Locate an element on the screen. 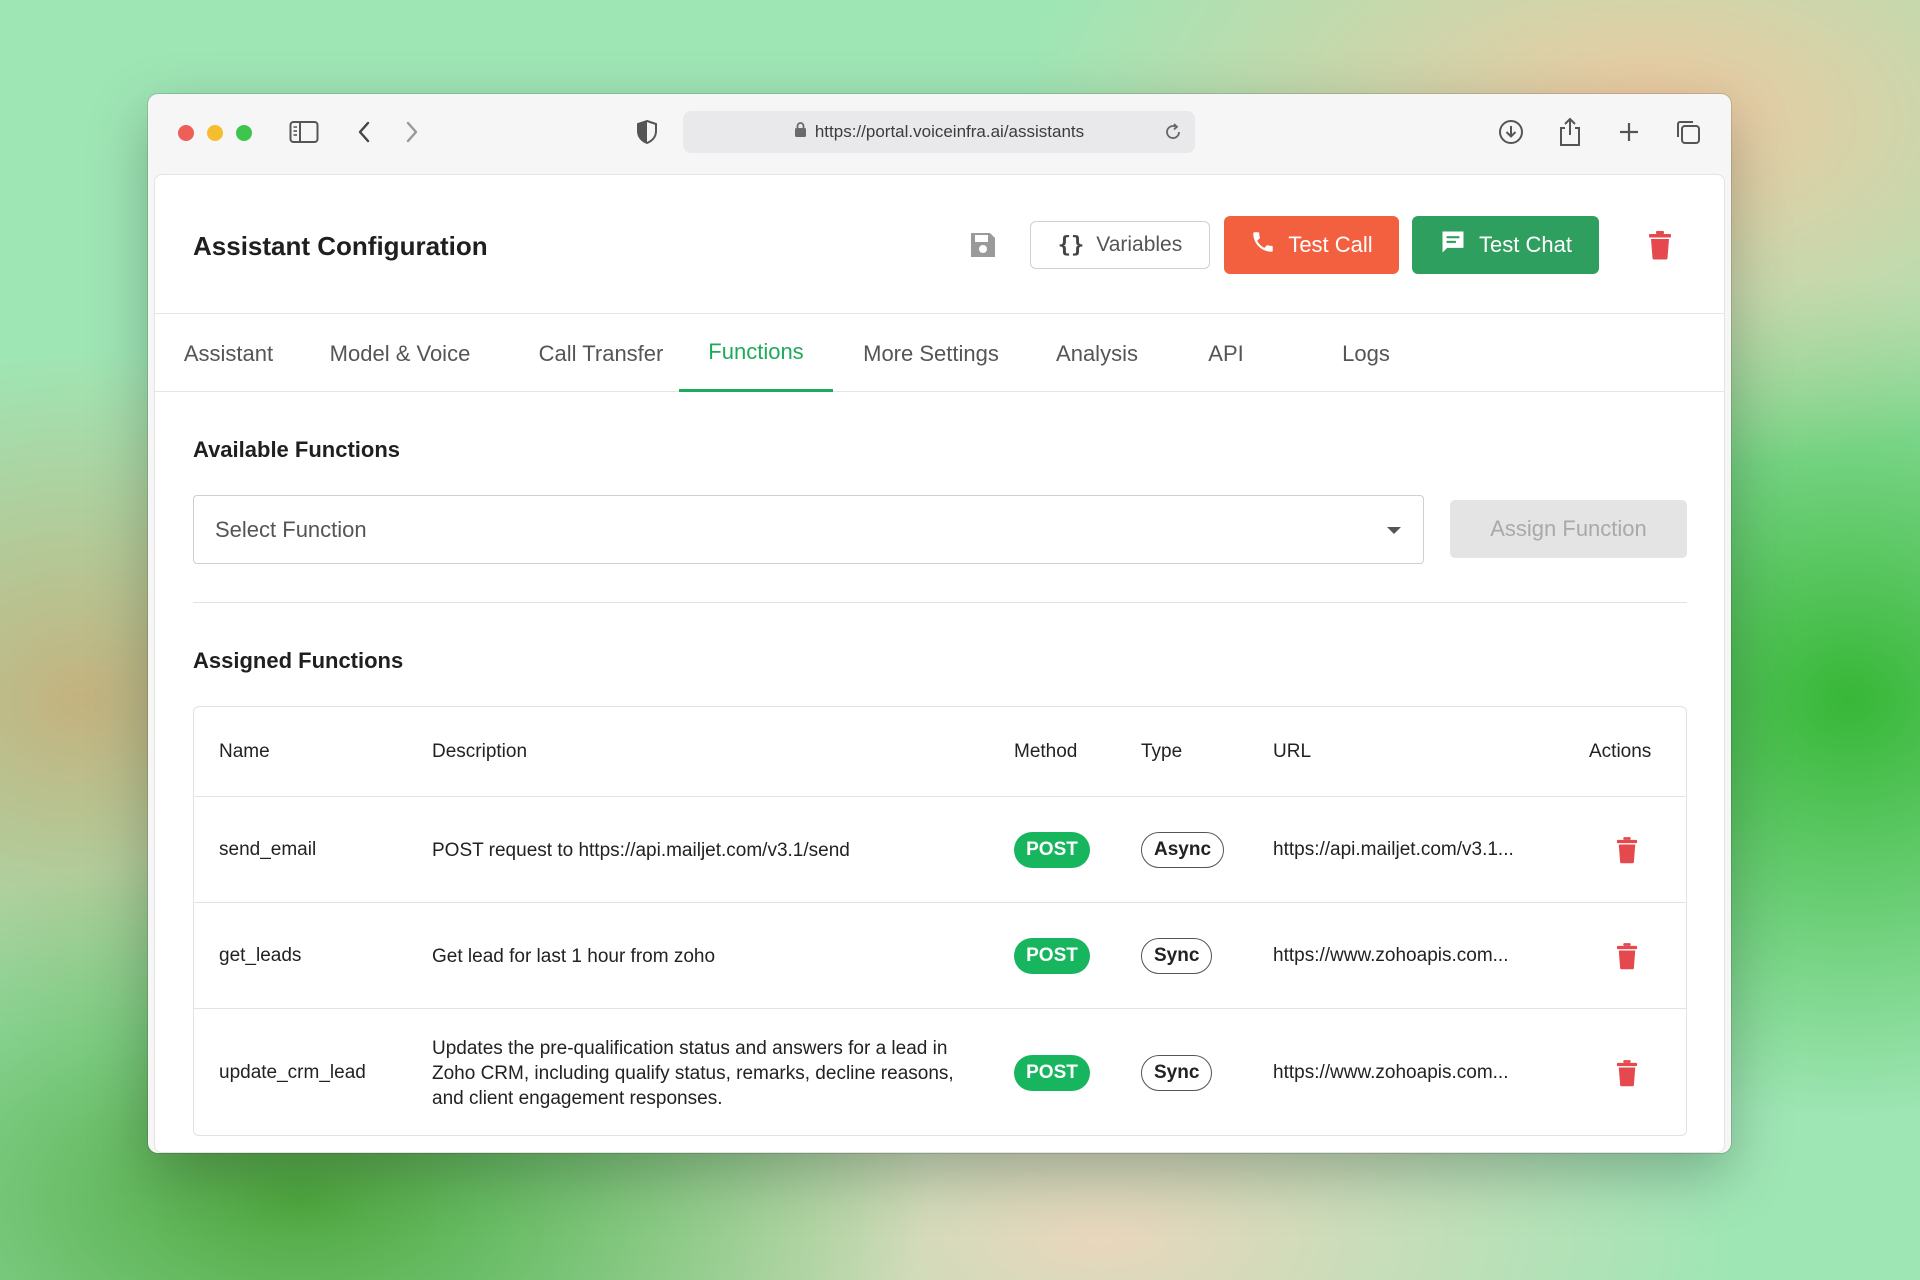 The image size is (1920, 1280). chevron-down-icon is located at coordinates (1394, 530).